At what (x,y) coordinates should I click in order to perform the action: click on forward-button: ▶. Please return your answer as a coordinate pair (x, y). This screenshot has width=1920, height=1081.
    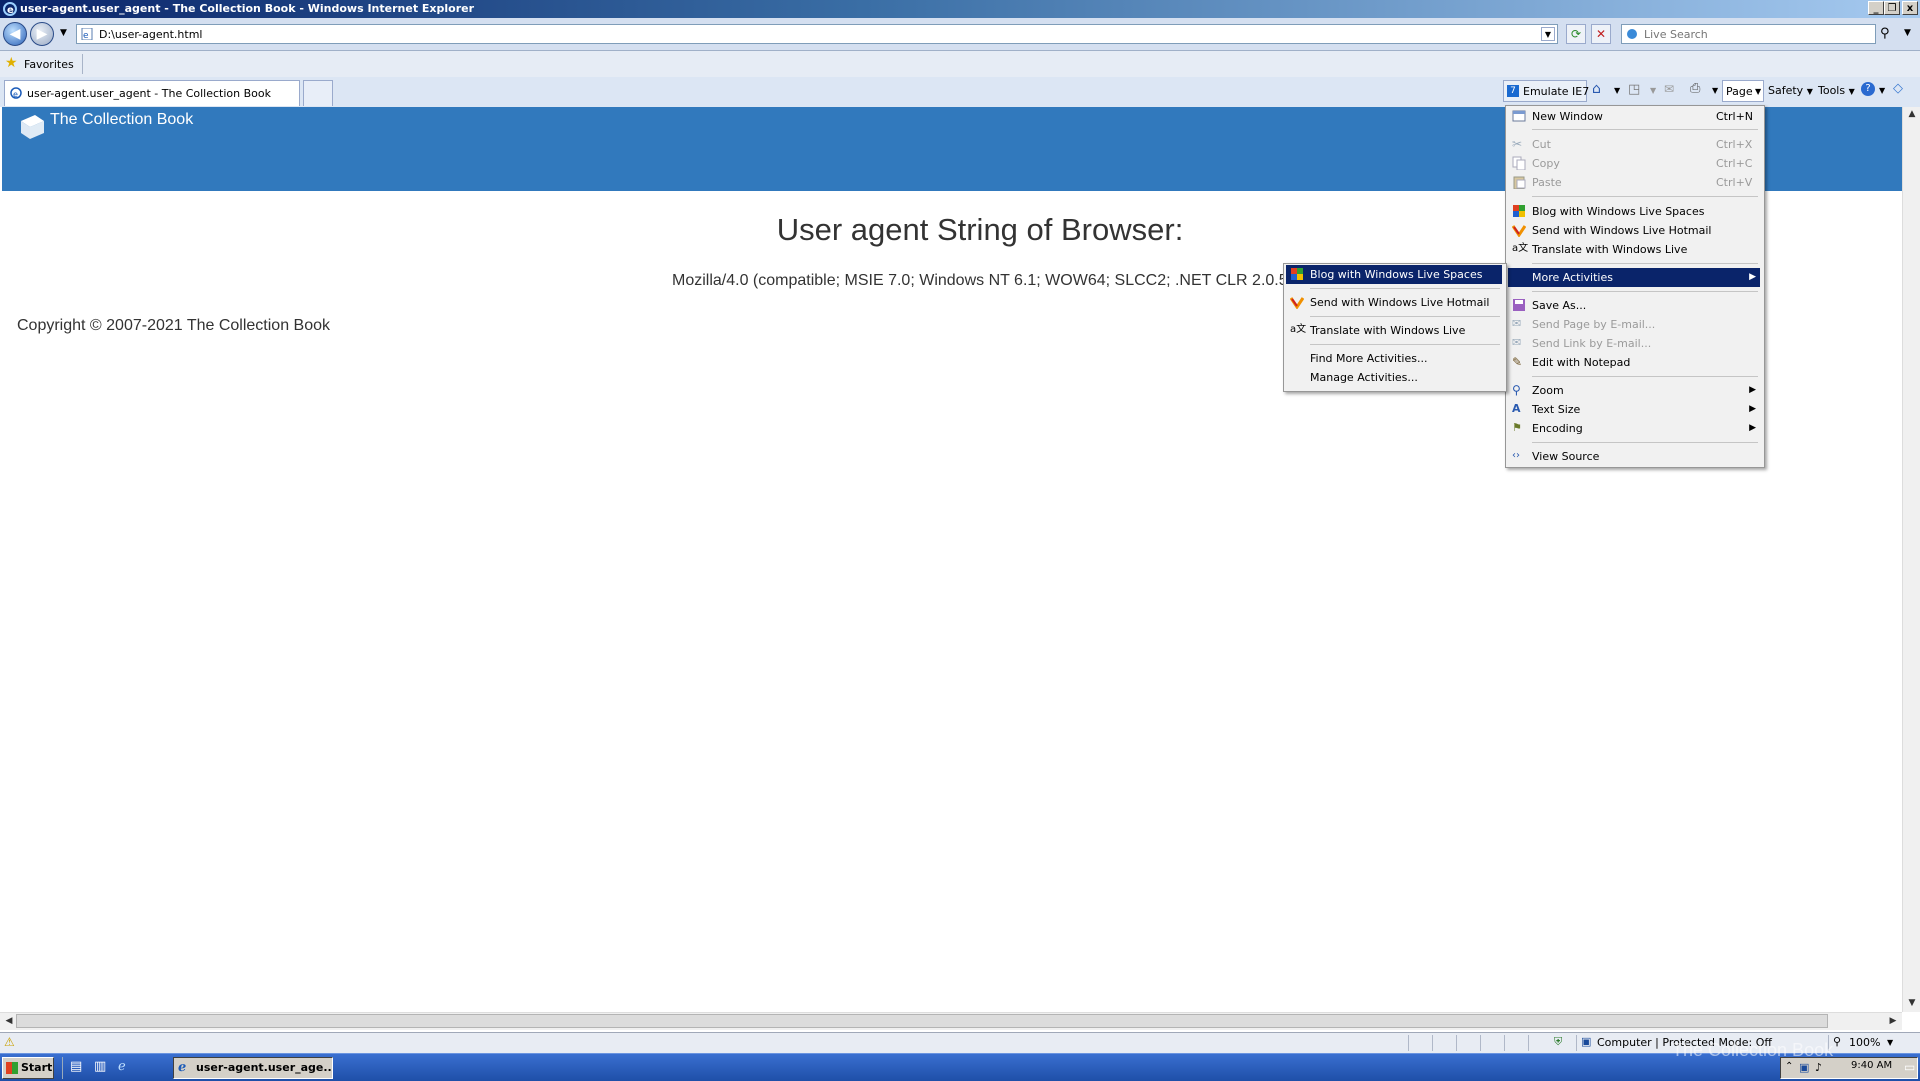
    Looking at the image, I should click on (42, 34).